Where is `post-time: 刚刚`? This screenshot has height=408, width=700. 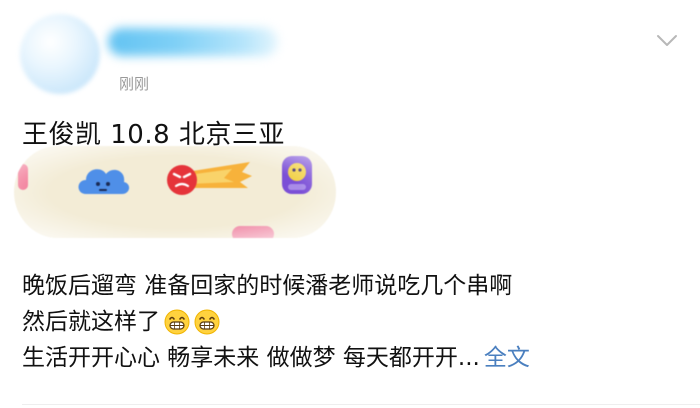 post-time: 刚刚 is located at coordinates (134, 84).